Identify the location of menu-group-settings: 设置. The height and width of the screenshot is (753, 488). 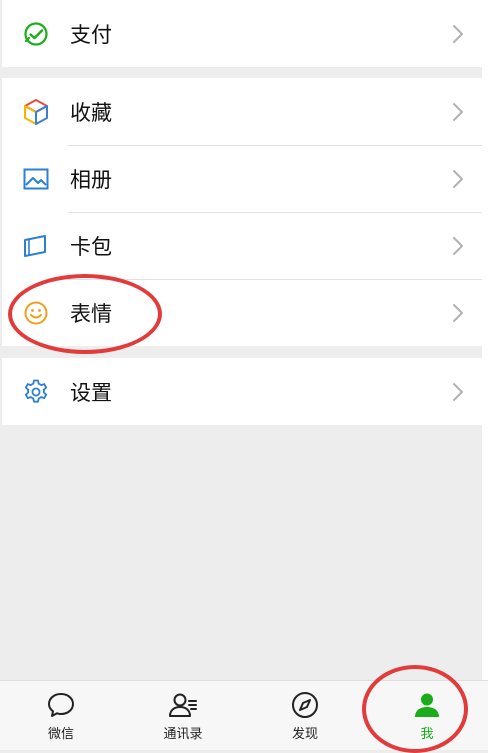
(242, 391).